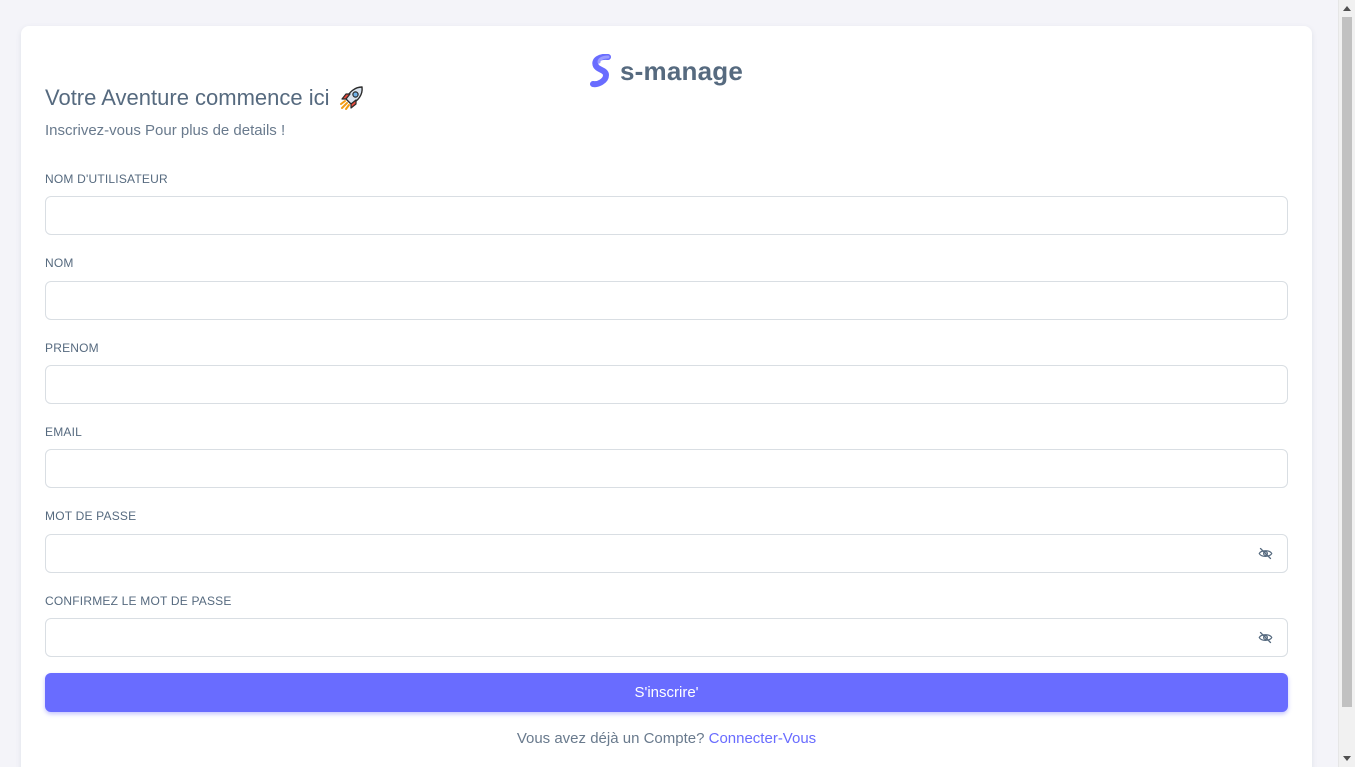  I want to click on email-label: EMAIL, so click(64, 432).